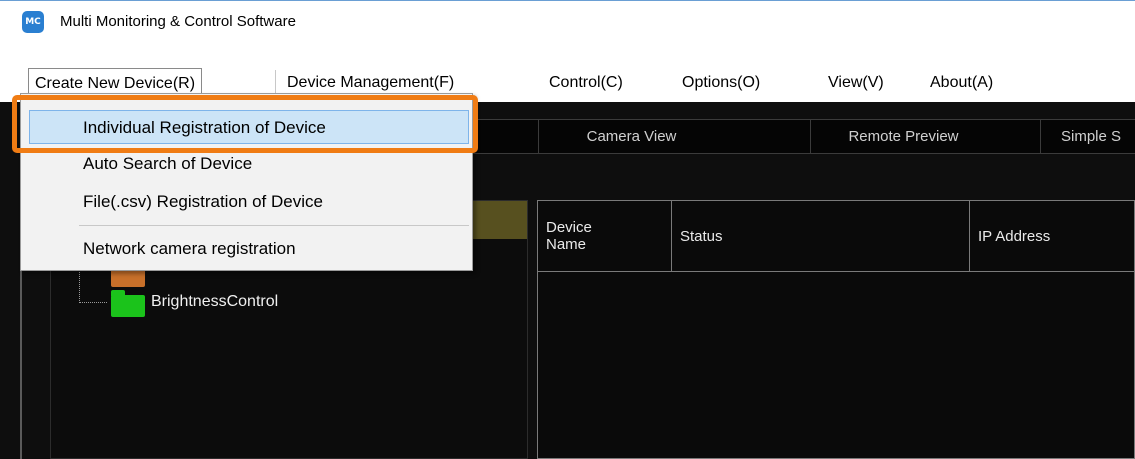 This screenshot has height=459, width=1135. What do you see at coordinates (246, 249) in the screenshot?
I see `menu-item-network-camera-registration: Network camera registration` at bounding box center [246, 249].